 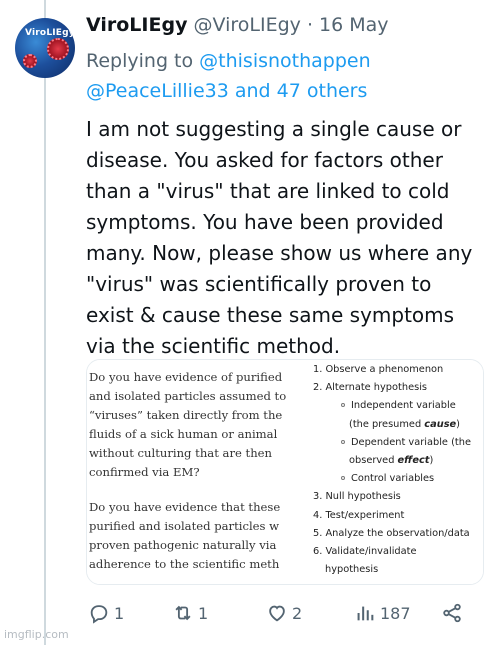 I want to click on share-icon, so click(x=452, y=613).